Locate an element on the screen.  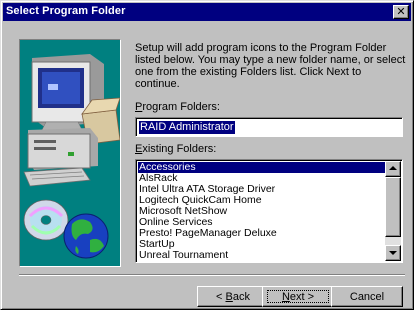
back-button-text: ack is located at coordinates (241, 296).